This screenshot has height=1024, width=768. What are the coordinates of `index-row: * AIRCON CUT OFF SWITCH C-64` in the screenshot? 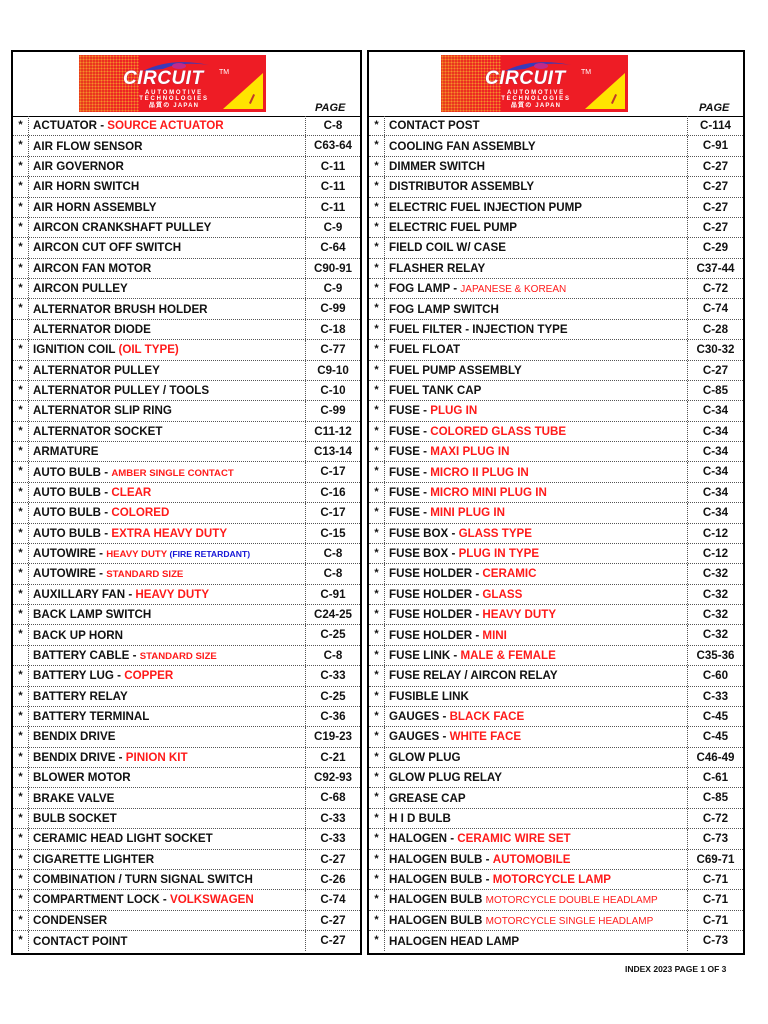 It's located at (186, 248).